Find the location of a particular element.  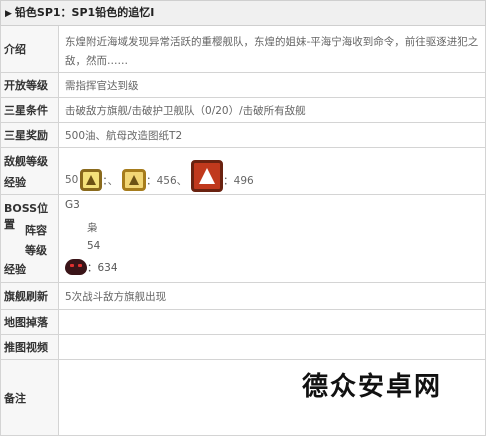

row-enemy: 敌舰等级 经验 50 ：、 ：456、 ：496 is located at coordinates (243, 171).